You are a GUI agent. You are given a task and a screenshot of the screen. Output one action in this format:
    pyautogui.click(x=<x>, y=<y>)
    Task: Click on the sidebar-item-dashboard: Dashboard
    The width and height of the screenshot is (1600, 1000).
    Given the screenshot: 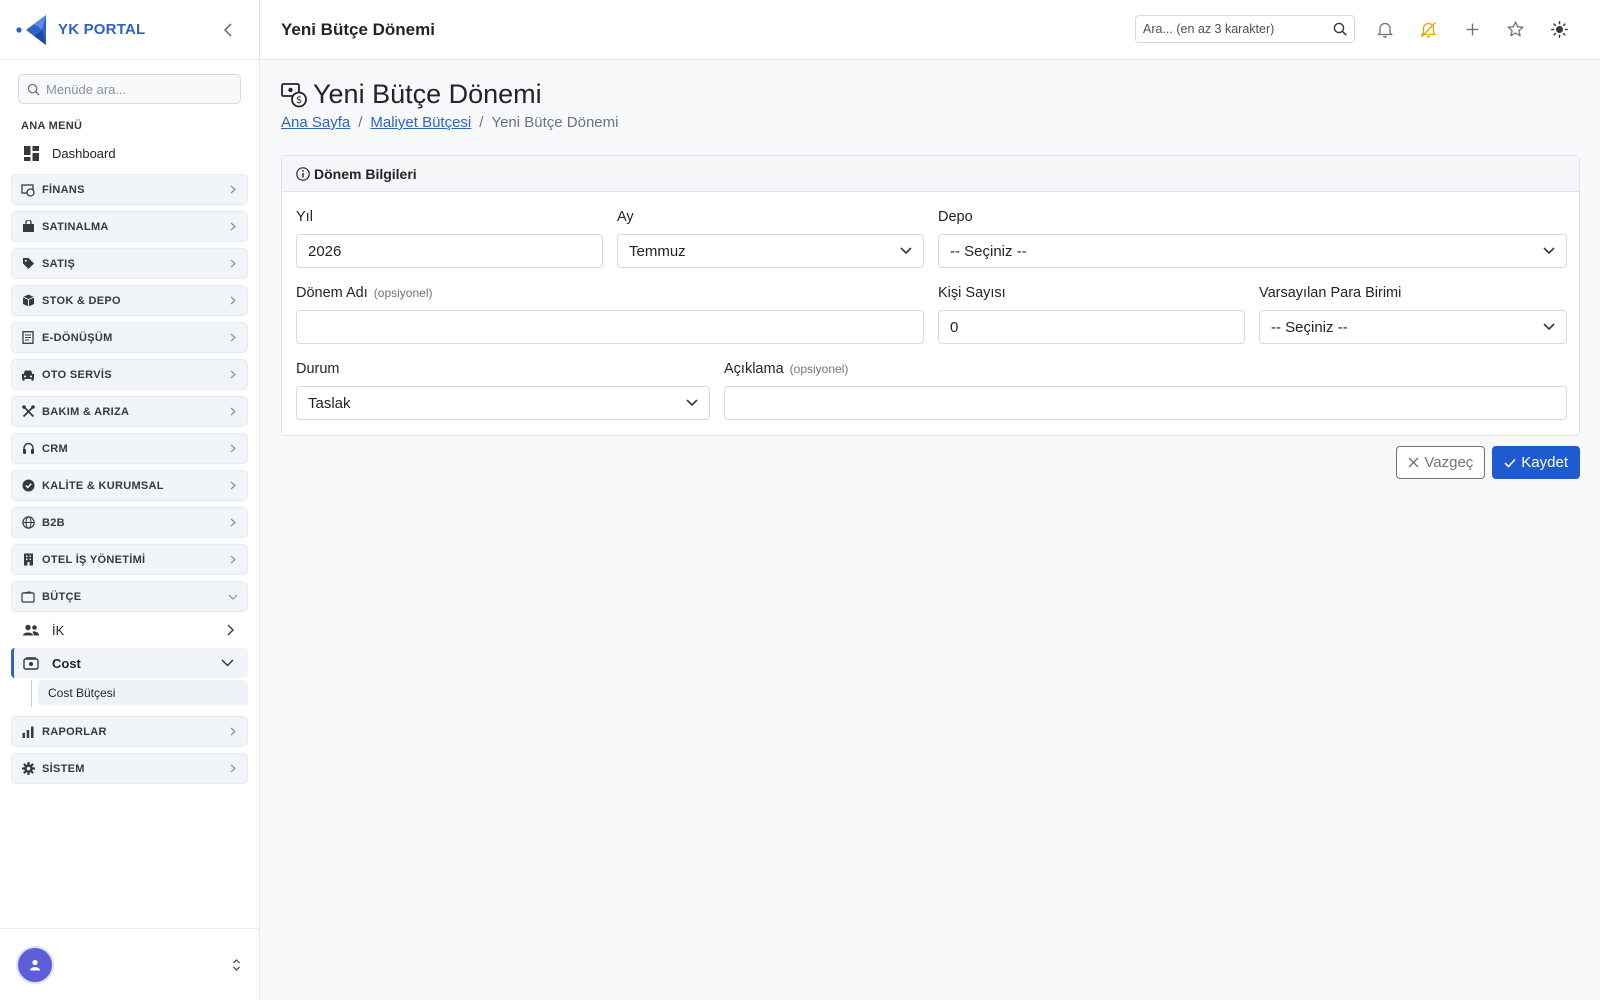 What is the action you would take?
    pyautogui.click(x=129, y=153)
    